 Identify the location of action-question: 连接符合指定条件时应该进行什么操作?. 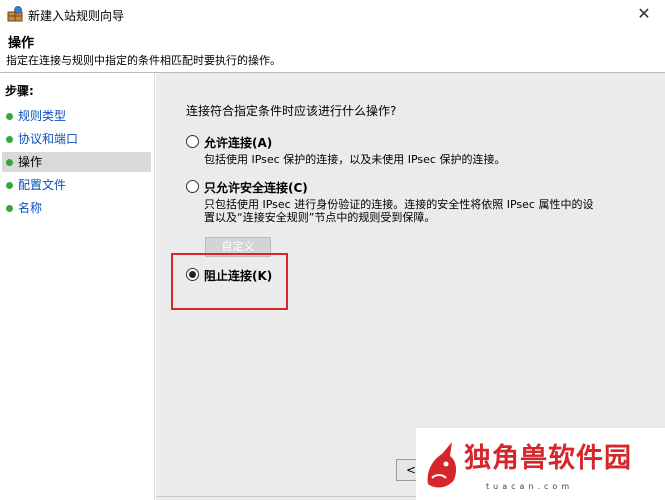
(291, 111).